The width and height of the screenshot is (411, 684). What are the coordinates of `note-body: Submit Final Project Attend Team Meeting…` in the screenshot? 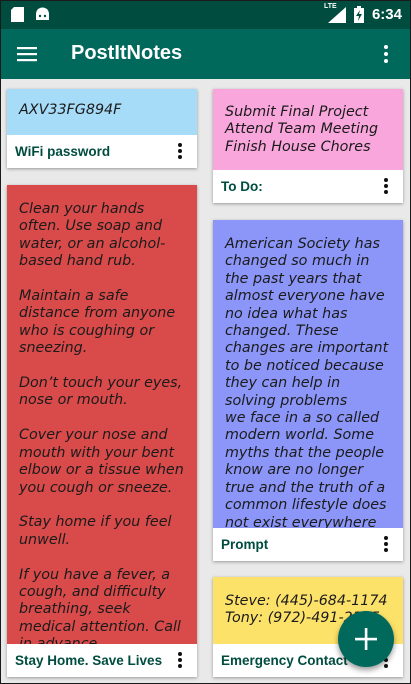 It's located at (308, 129).